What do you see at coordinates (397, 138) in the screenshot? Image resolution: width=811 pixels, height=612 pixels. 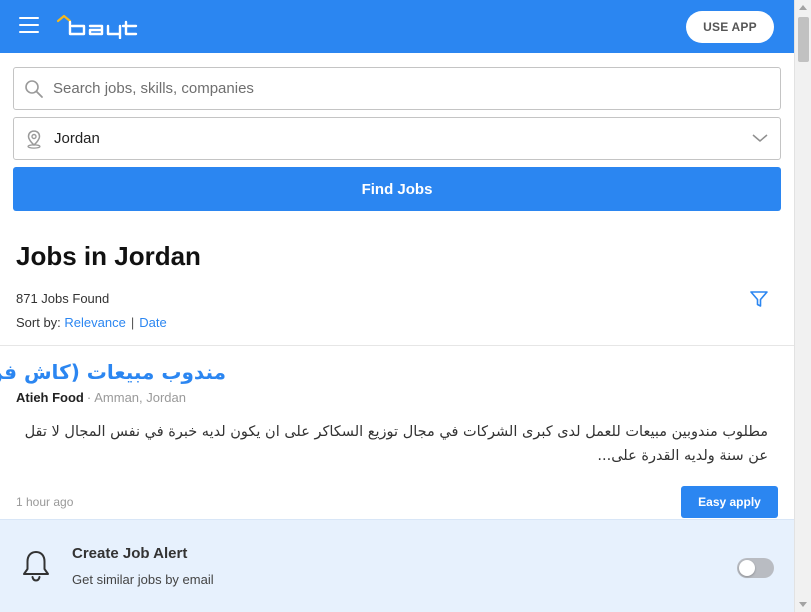 I see `location-select: Jordan` at bounding box center [397, 138].